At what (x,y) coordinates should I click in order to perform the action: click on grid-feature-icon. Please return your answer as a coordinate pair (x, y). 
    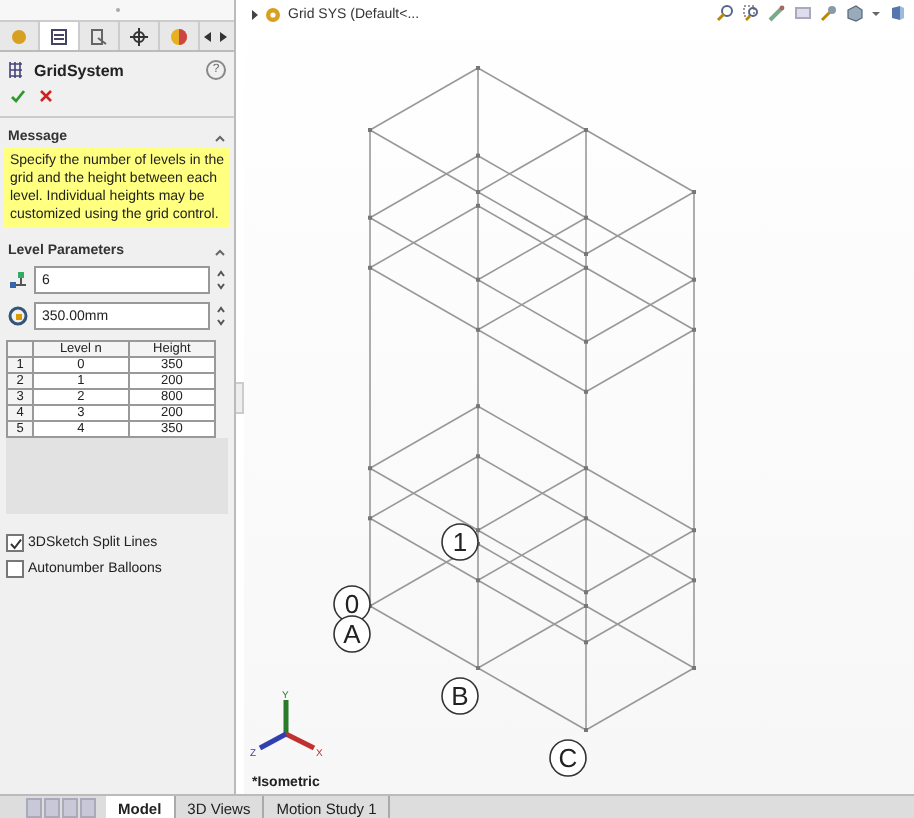
    Looking at the image, I should click on (18, 70).